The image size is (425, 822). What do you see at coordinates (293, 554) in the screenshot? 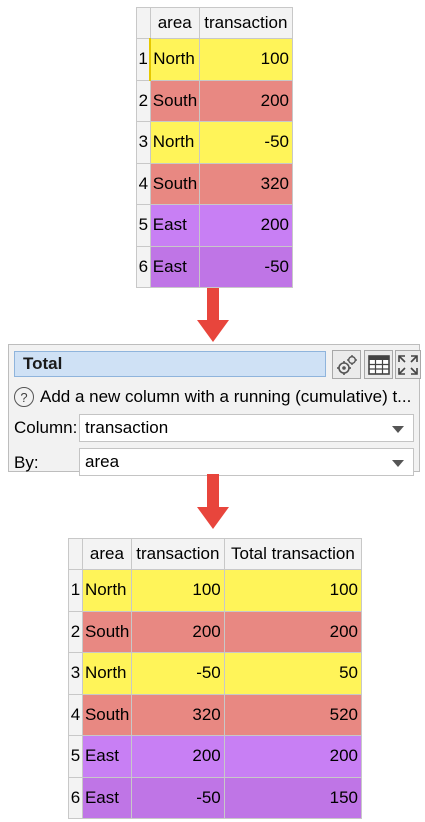
I see `column-header-total-transaction: Total transaction` at bounding box center [293, 554].